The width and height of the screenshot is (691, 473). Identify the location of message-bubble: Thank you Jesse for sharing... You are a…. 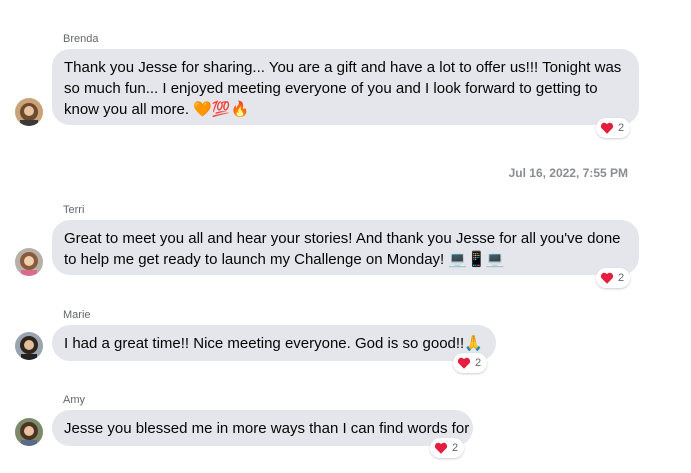
(345, 87).